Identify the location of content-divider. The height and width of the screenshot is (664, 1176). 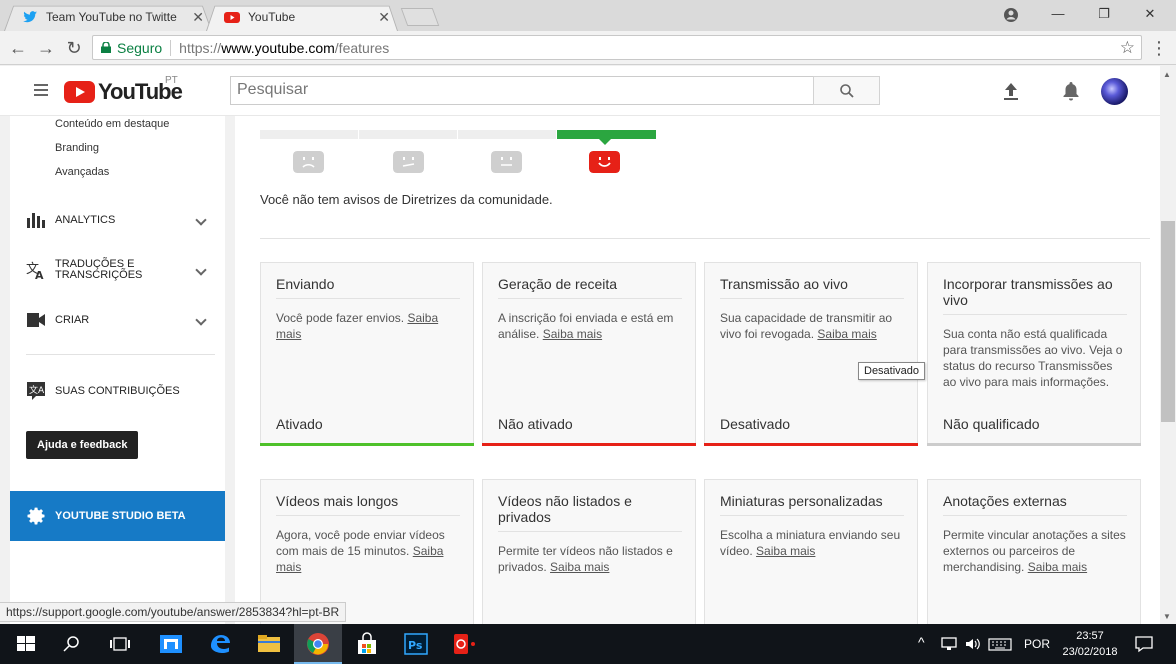
(705, 238).